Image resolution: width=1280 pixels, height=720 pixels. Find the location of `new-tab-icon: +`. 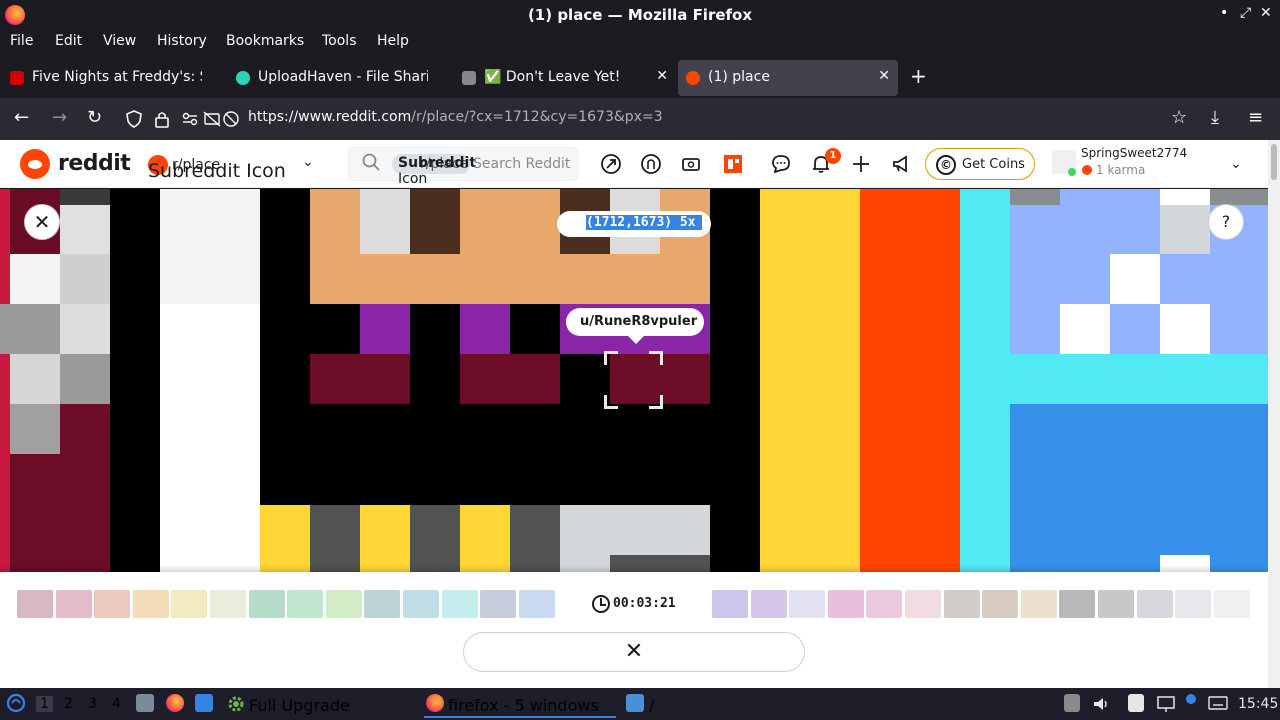

new-tab-icon: + is located at coordinates (918, 76).